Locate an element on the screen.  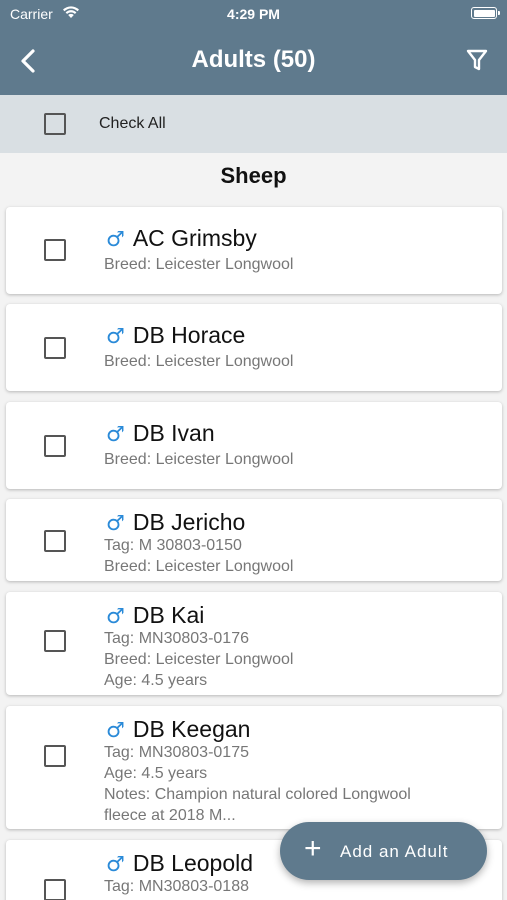
animal-detail: Notes: Champion natural colored Longwool is located at coordinates (257, 794).